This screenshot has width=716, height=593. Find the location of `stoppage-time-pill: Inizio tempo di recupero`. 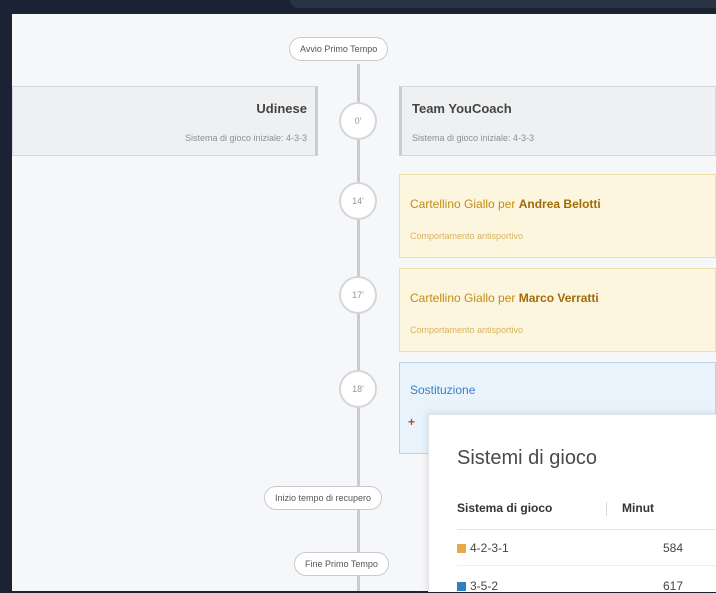

stoppage-time-pill: Inizio tempo di recupero is located at coordinates (323, 498).